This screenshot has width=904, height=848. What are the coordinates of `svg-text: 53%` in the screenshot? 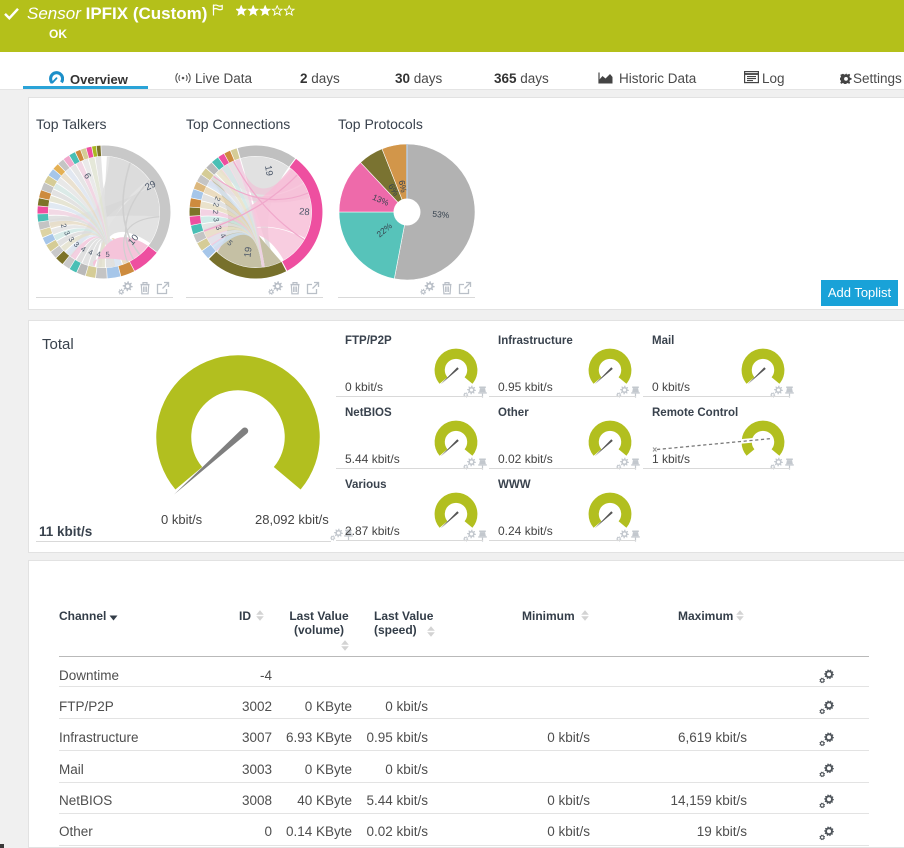 It's located at (441, 213).